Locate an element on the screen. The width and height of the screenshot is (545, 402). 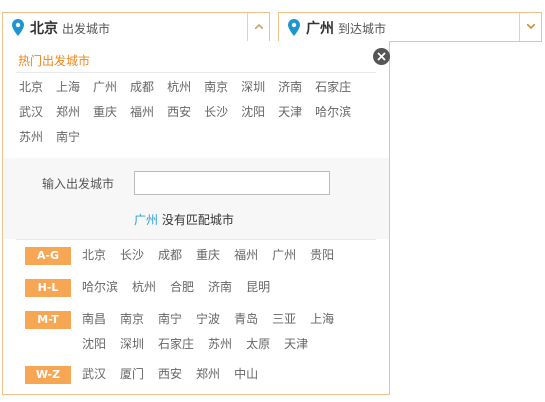
group-tag: H-L is located at coordinates (48, 288).